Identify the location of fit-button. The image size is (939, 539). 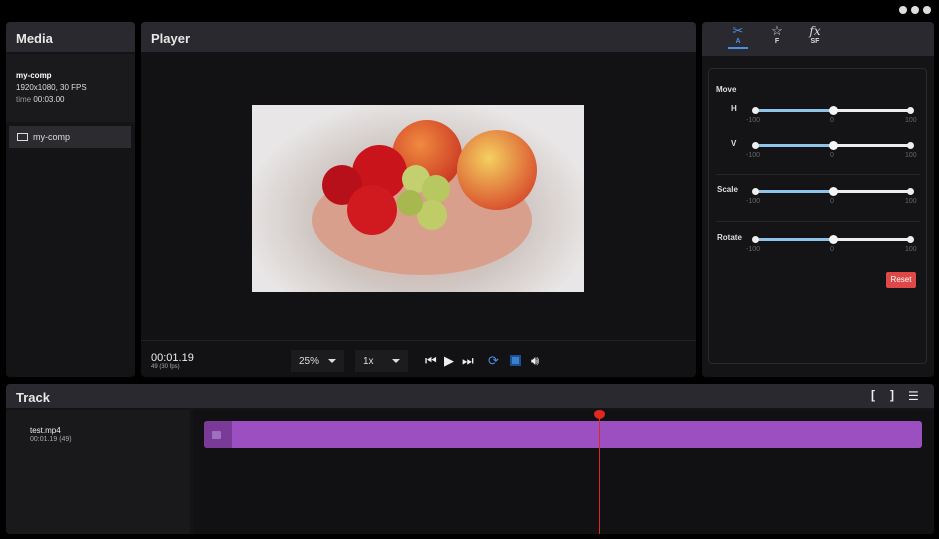
(515, 360).